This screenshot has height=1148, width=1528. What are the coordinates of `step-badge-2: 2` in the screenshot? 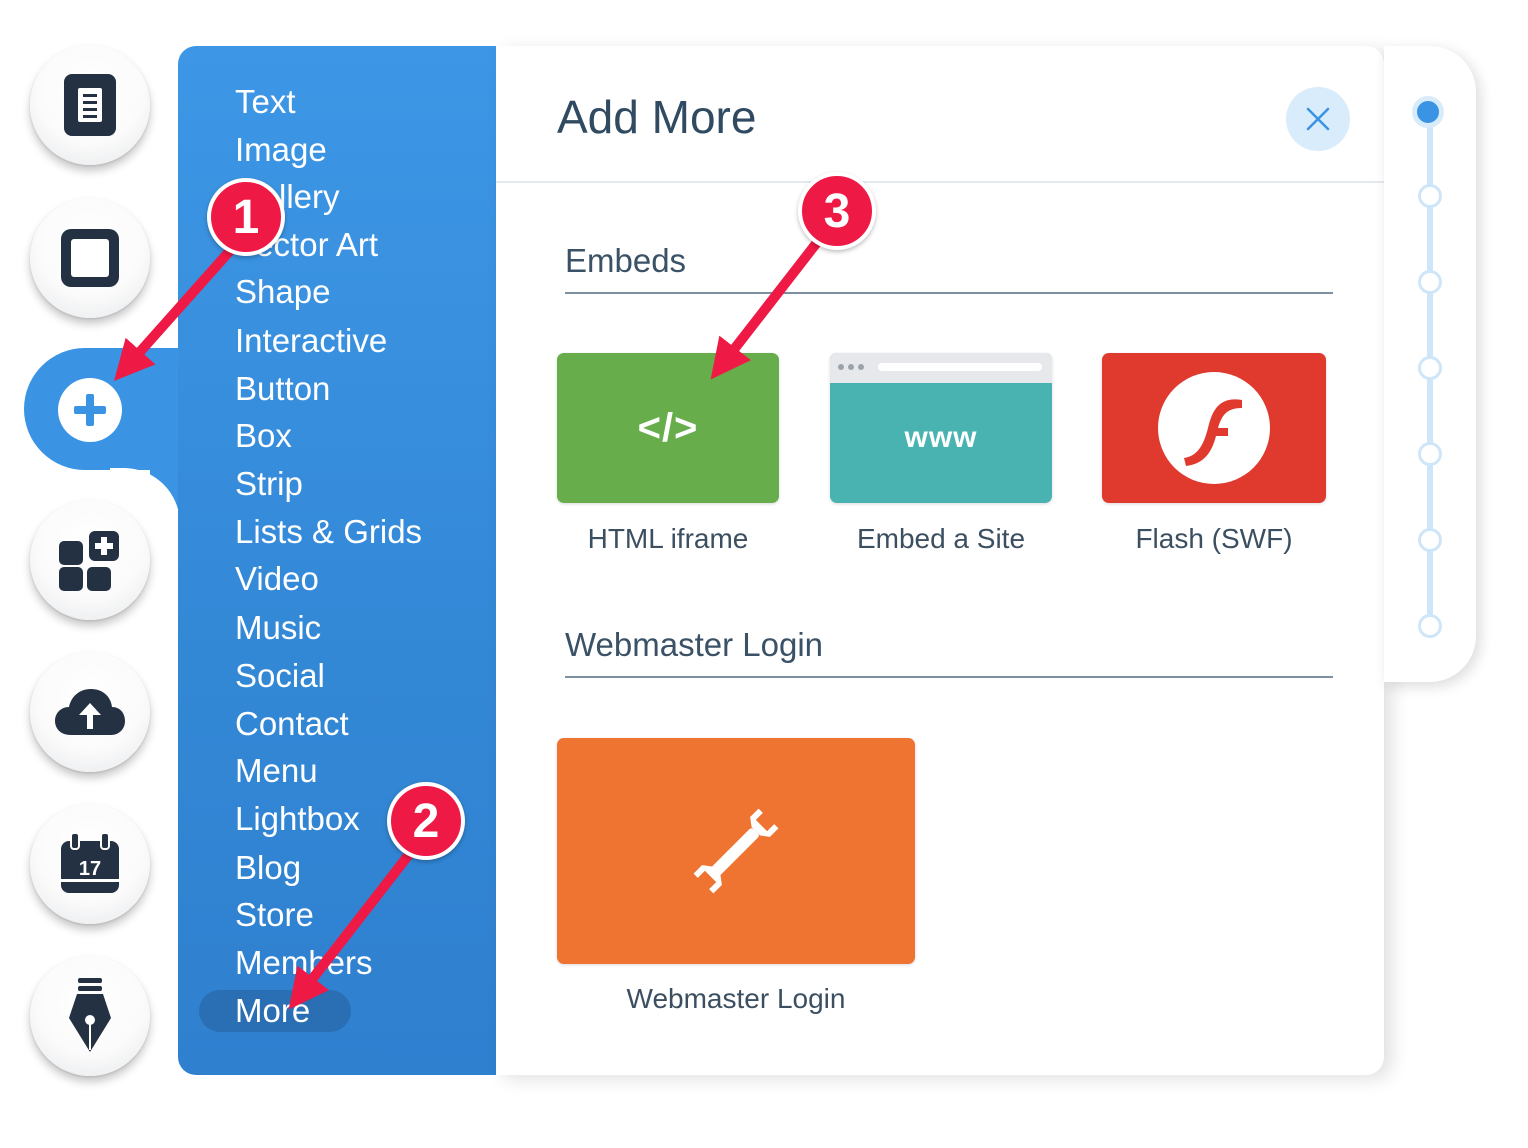 It's located at (426, 821).